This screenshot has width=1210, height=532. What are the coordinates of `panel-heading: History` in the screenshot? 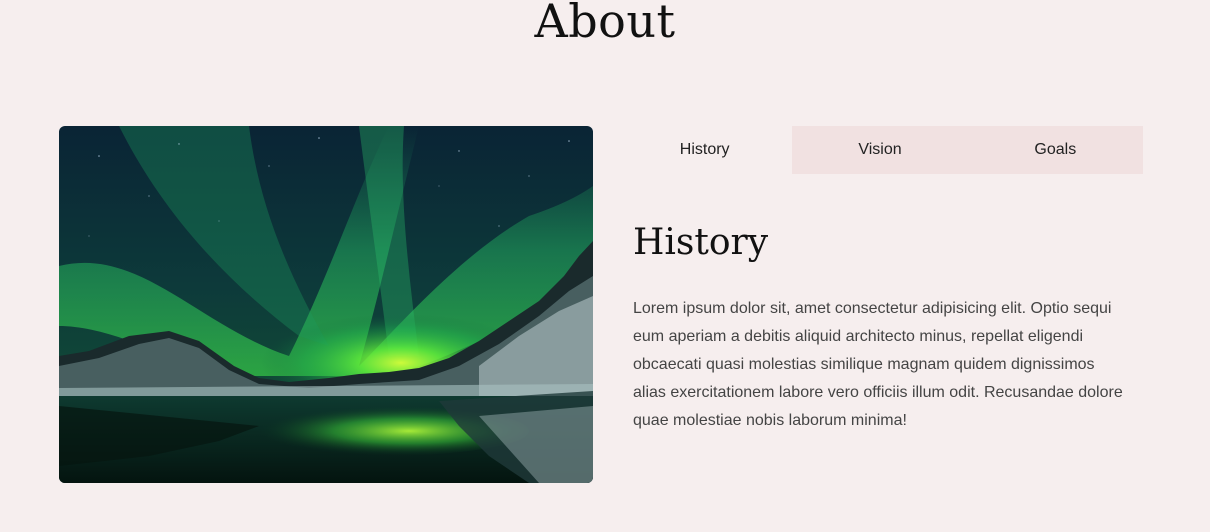 It's located at (701, 242).